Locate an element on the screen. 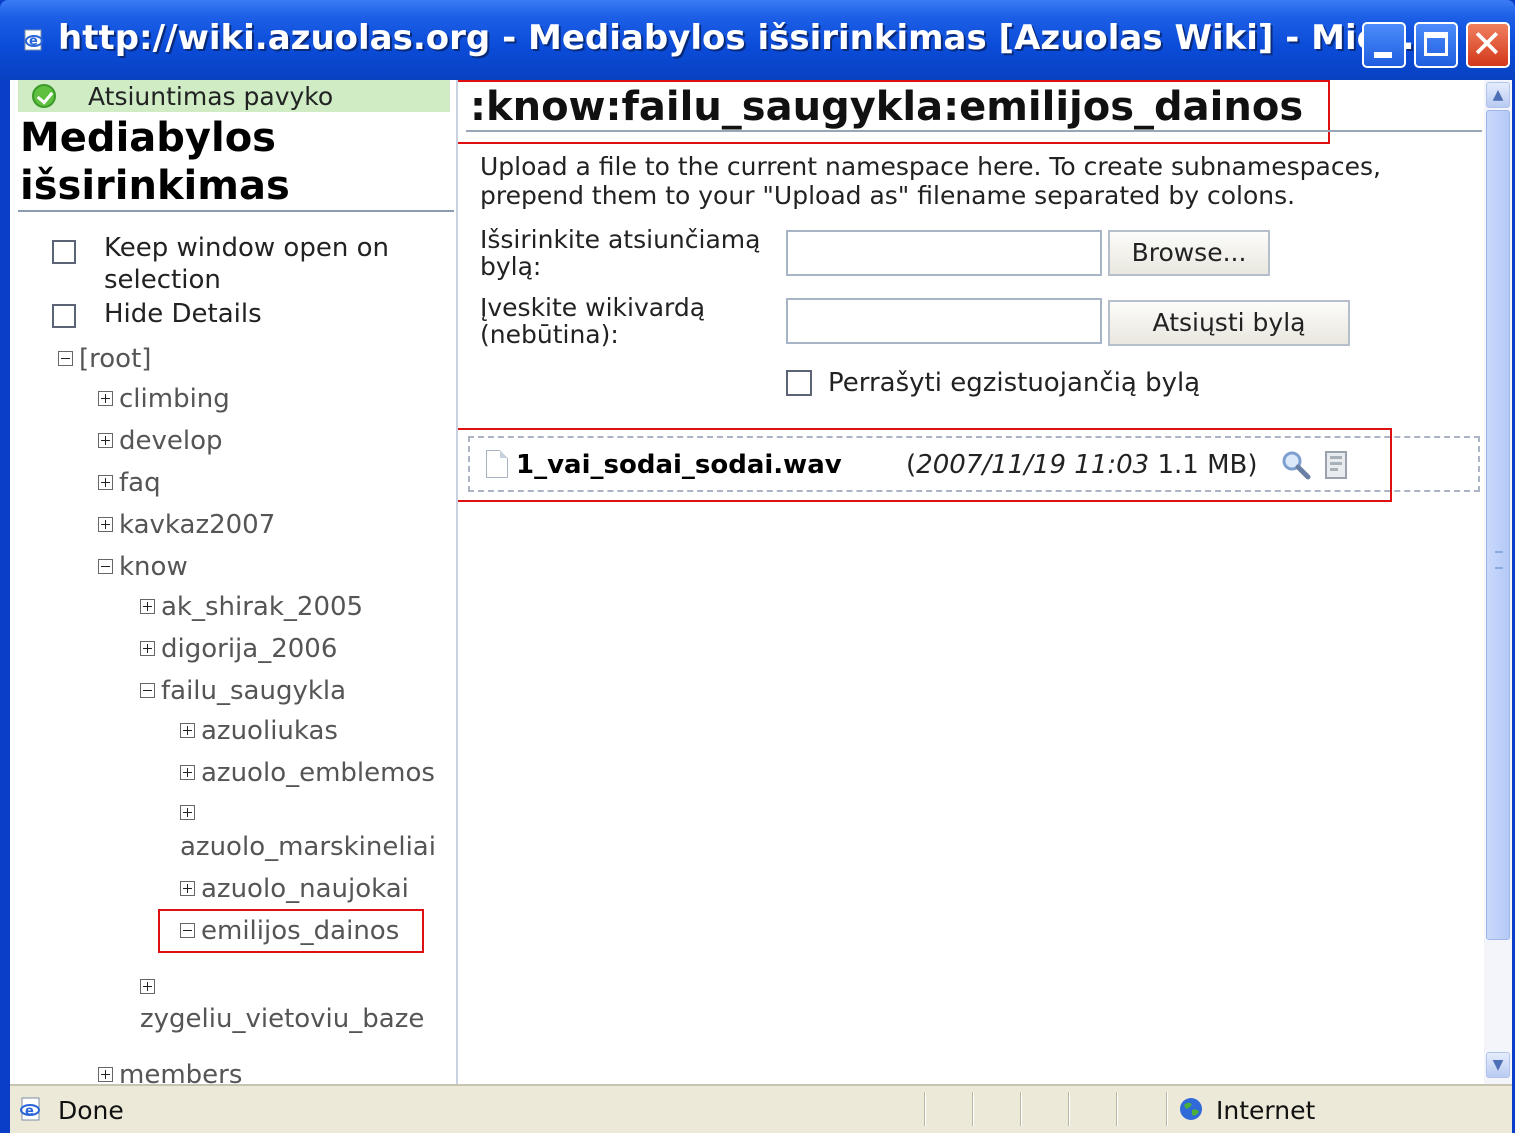 Image resolution: width=1515 pixels, height=1133 pixels. vertical-scrollbar: ▲ ▼ is located at coordinates (1498, 582).